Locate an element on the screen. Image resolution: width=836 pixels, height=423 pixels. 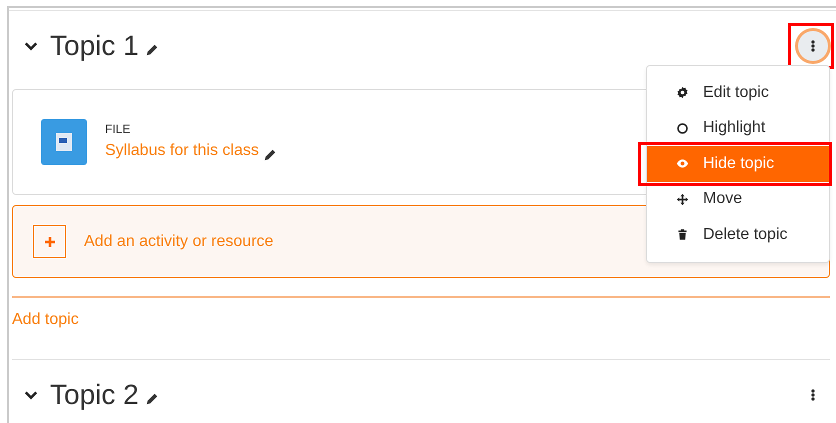
more-options-button is located at coordinates (813, 46).